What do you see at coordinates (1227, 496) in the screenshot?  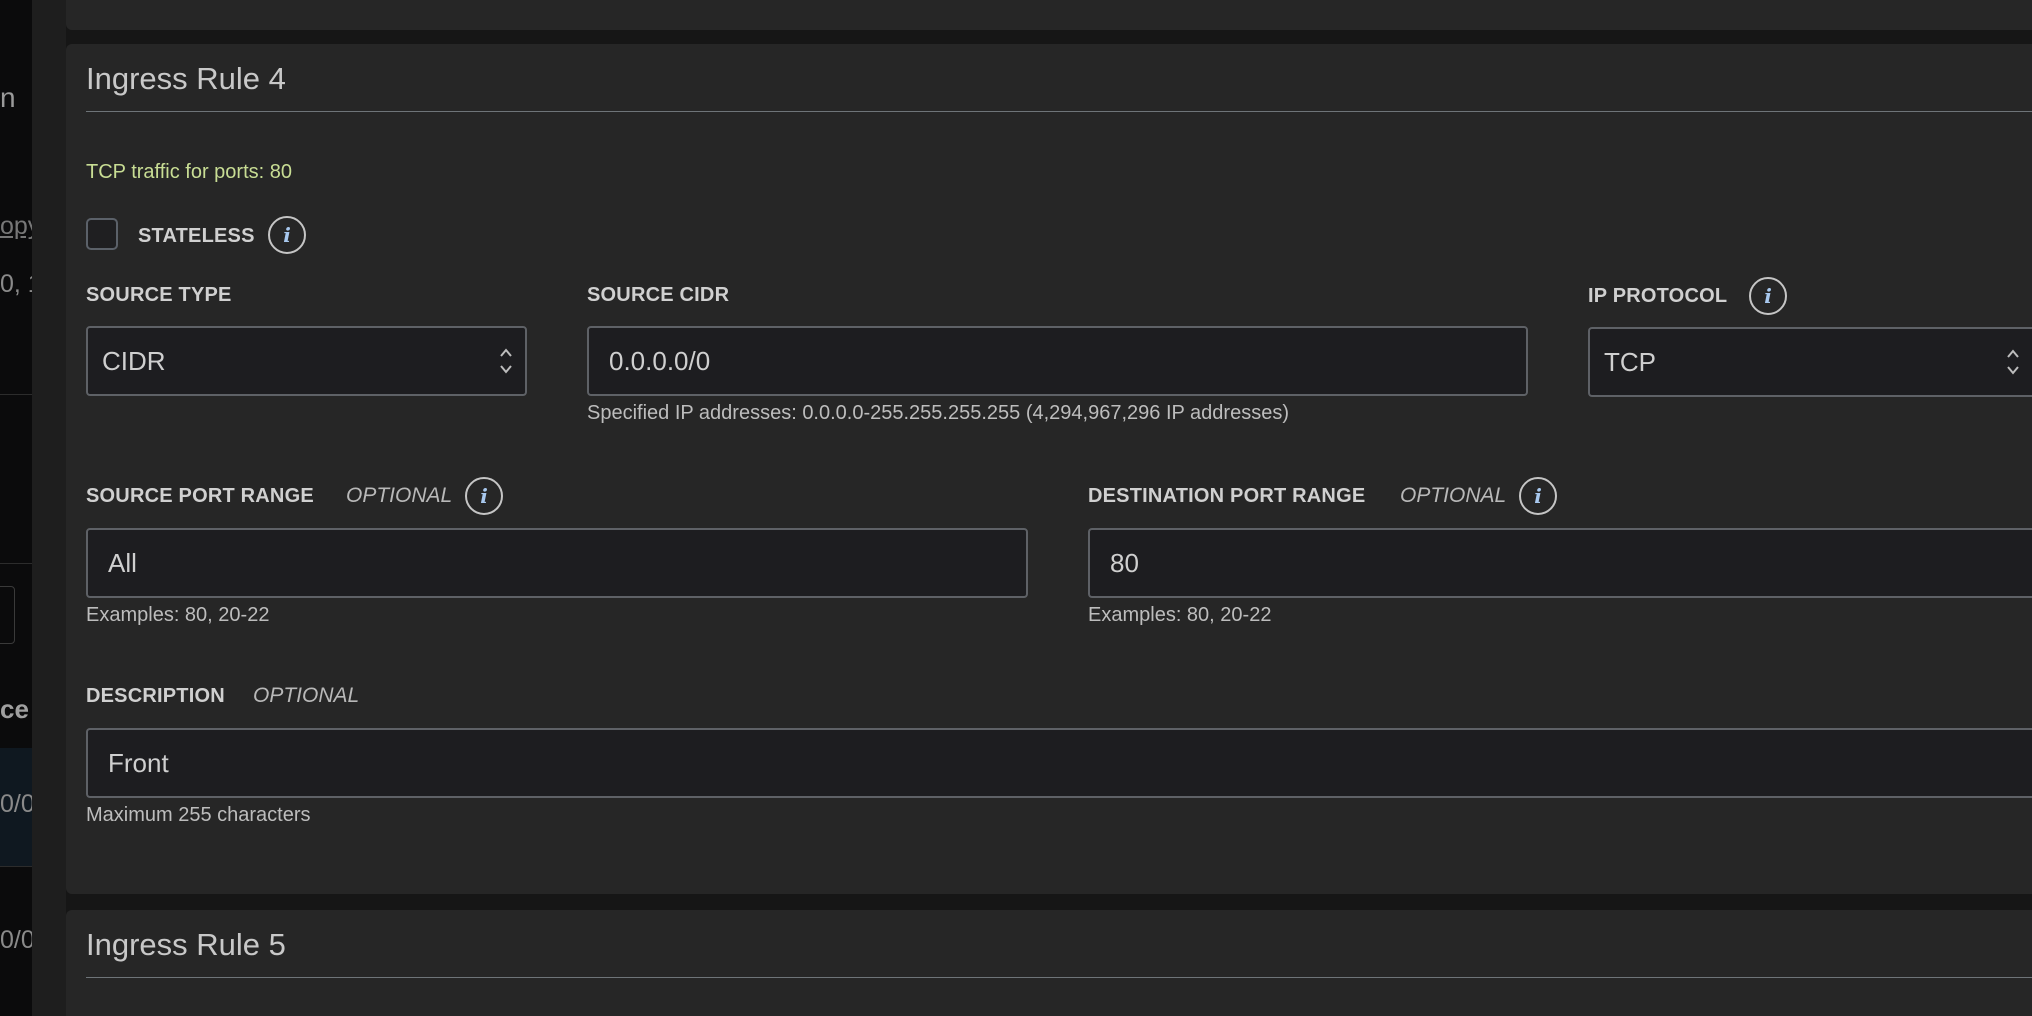 I see `destination-port-range-label: DESTINATION PORT RANGE` at bounding box center [1227, 496].